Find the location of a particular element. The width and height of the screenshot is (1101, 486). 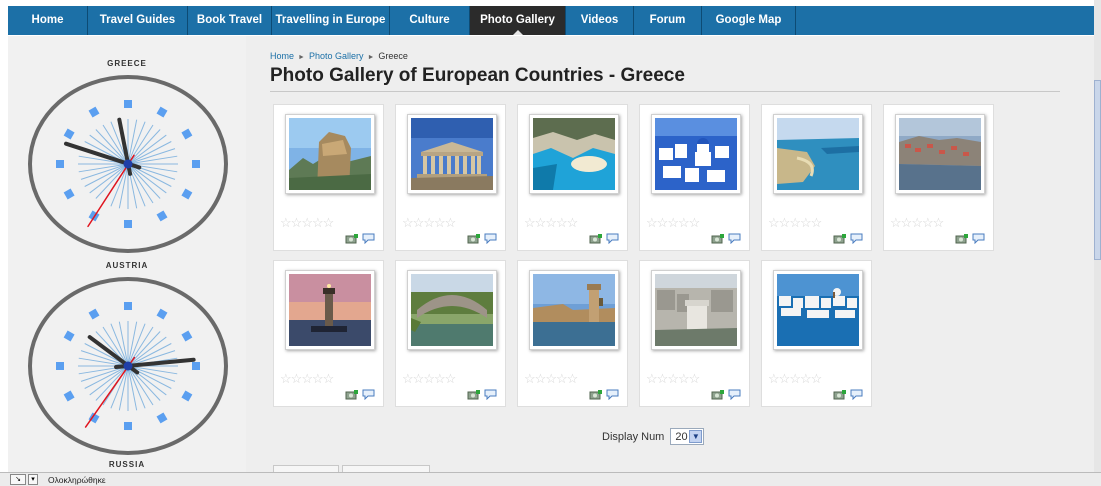

breadcrumb-photo-gallery: Photo Gallery is located at coordinates (336, 56).